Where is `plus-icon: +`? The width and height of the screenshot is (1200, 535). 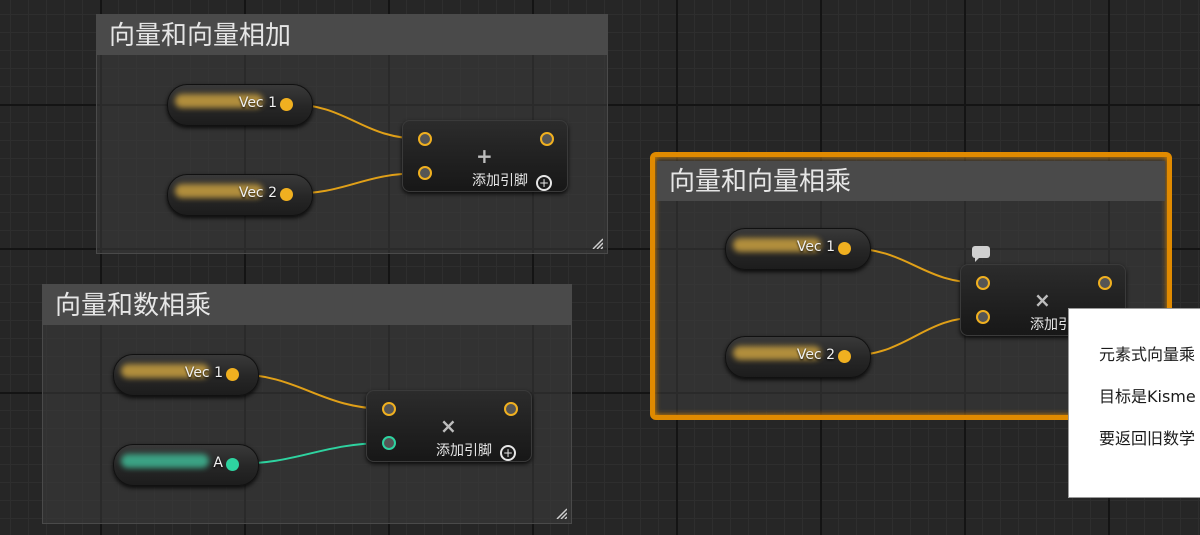 plus-icon: + is located at coordinates (484, 156).